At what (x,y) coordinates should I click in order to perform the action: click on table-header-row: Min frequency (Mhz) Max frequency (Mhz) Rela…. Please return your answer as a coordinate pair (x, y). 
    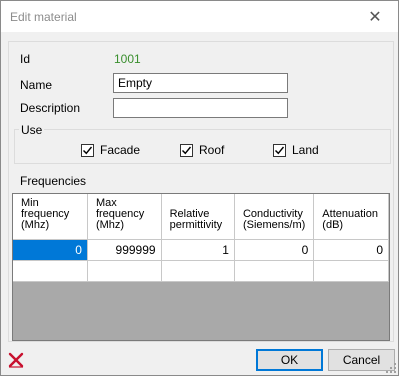
    Looking at the image, I should click on (201, 217).